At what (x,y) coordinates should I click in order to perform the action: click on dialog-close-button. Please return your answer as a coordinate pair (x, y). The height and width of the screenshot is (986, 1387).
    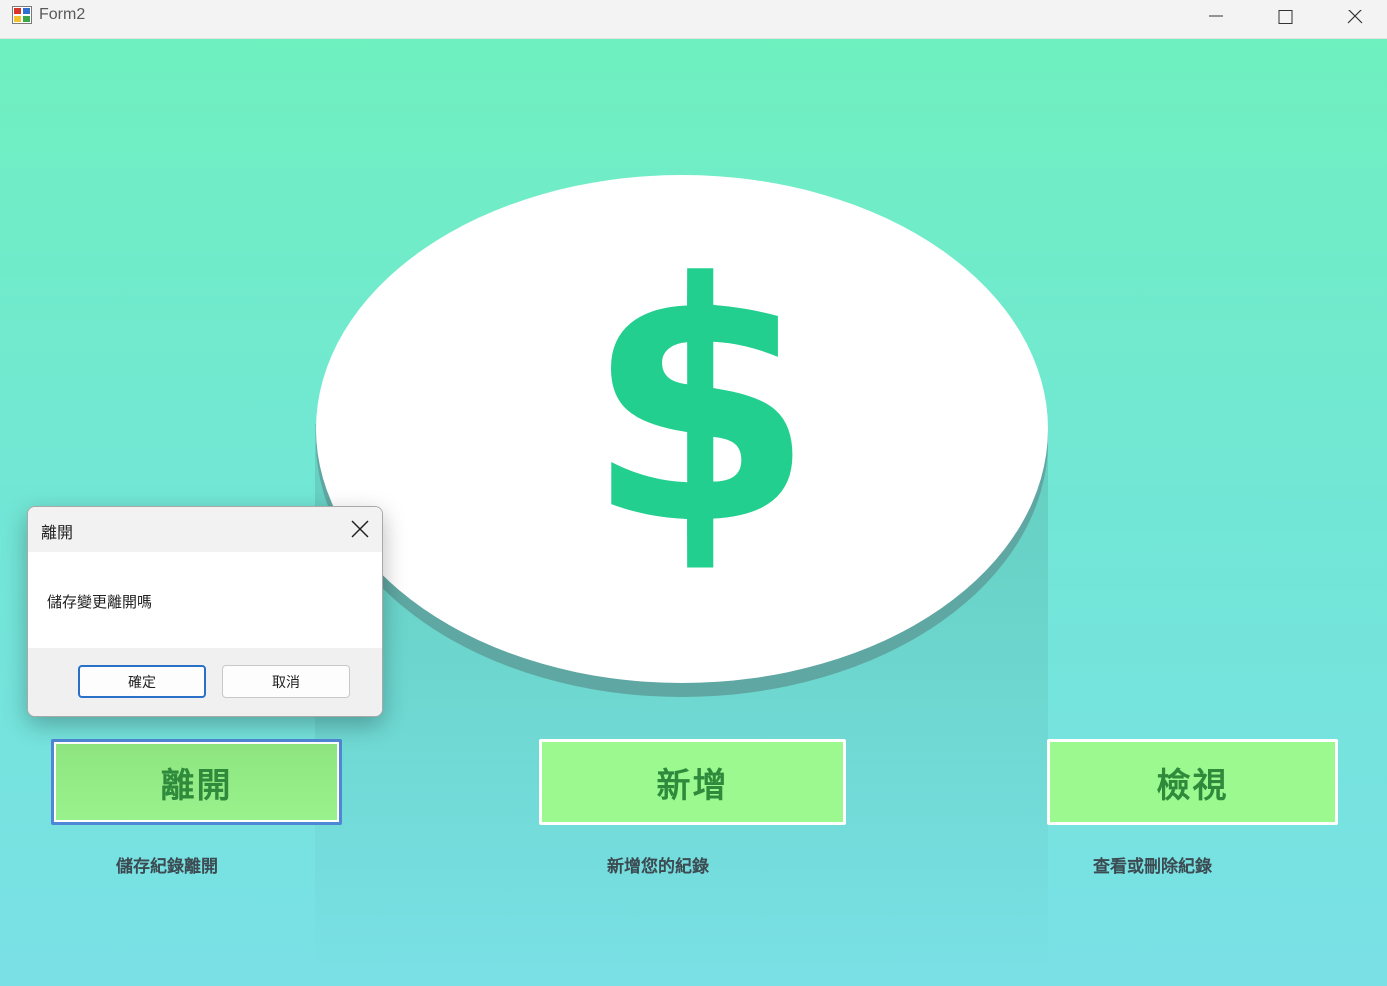
    Looking at the image, I should click on (359, 529).